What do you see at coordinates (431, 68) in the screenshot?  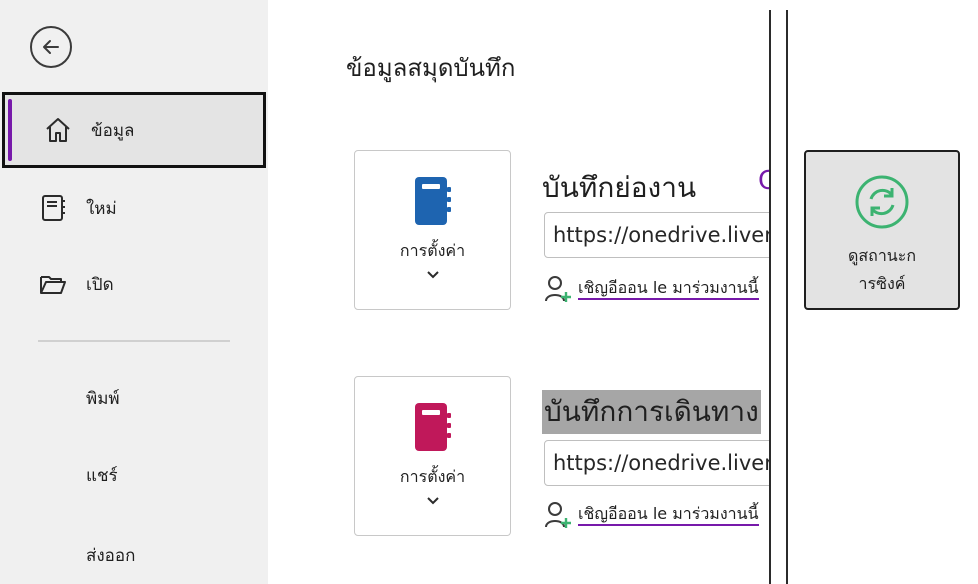 I see `page-title: ข้อมูลสมุดบันทึก` at bounding box center [431, 68].